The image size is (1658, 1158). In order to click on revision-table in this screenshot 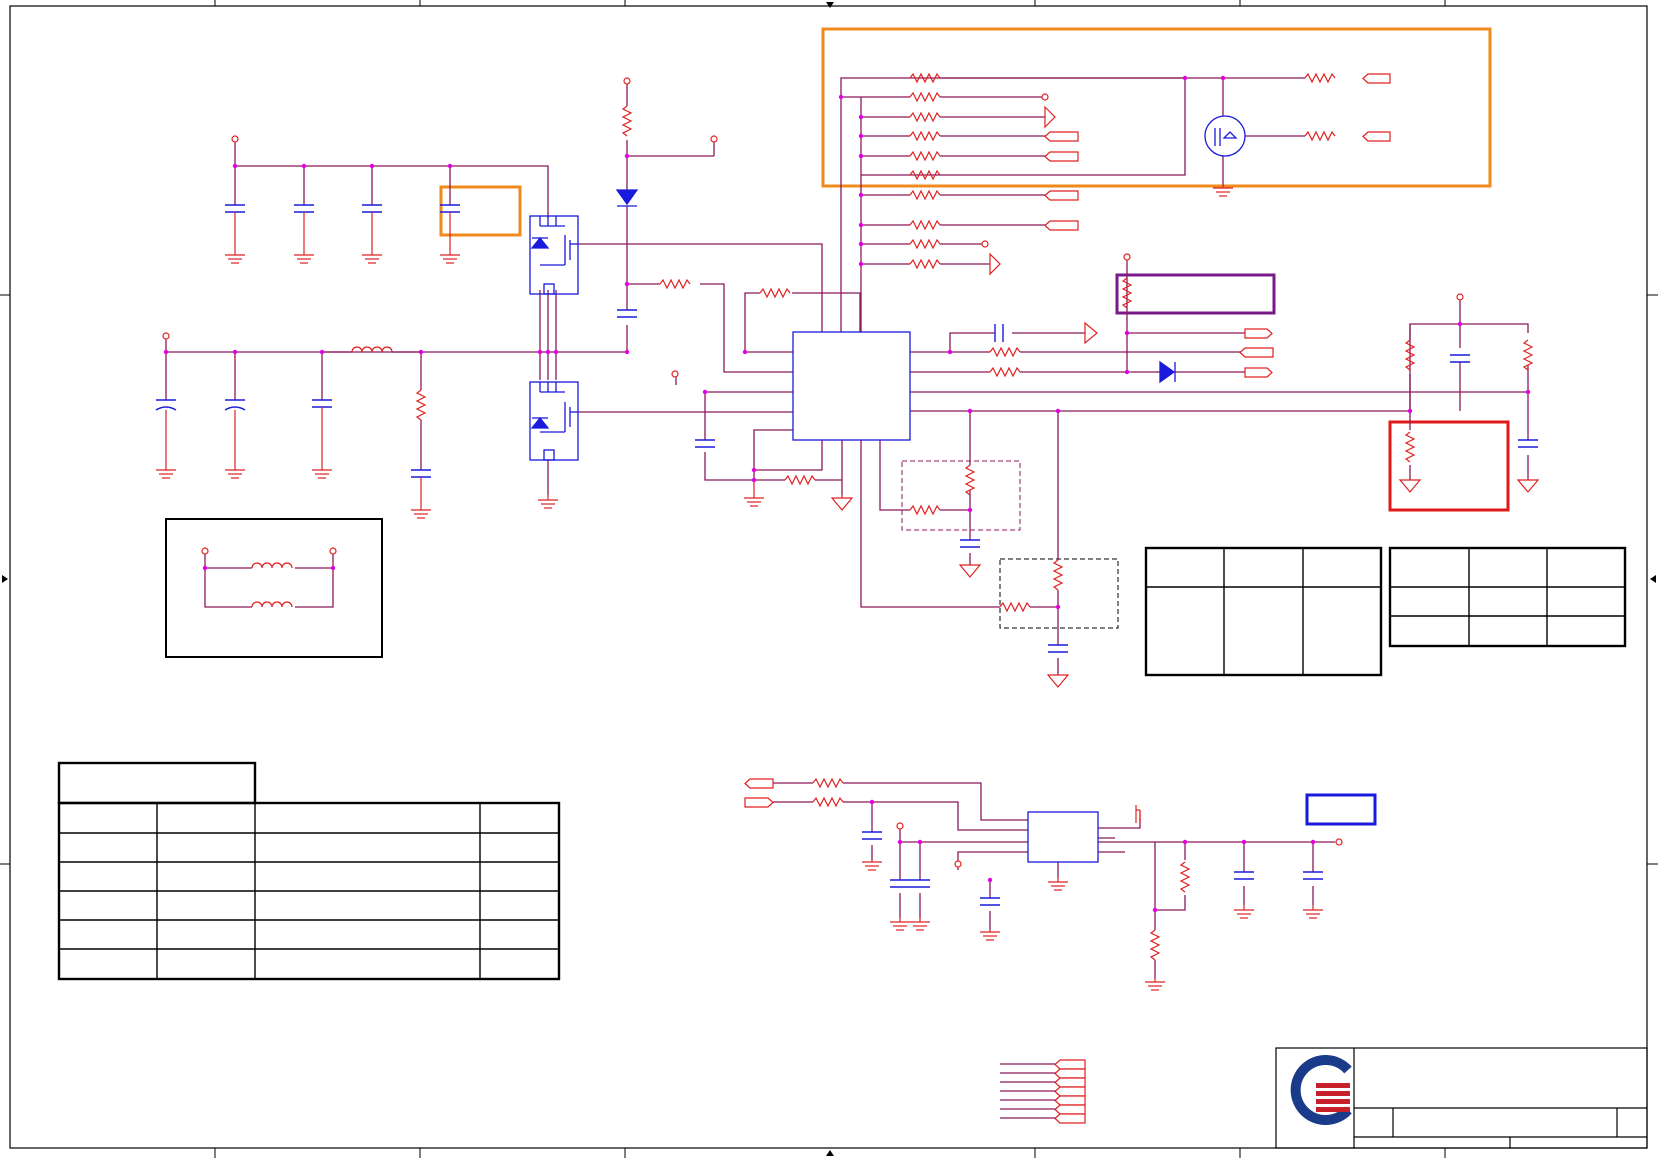, I will do `click(309, 871)`.